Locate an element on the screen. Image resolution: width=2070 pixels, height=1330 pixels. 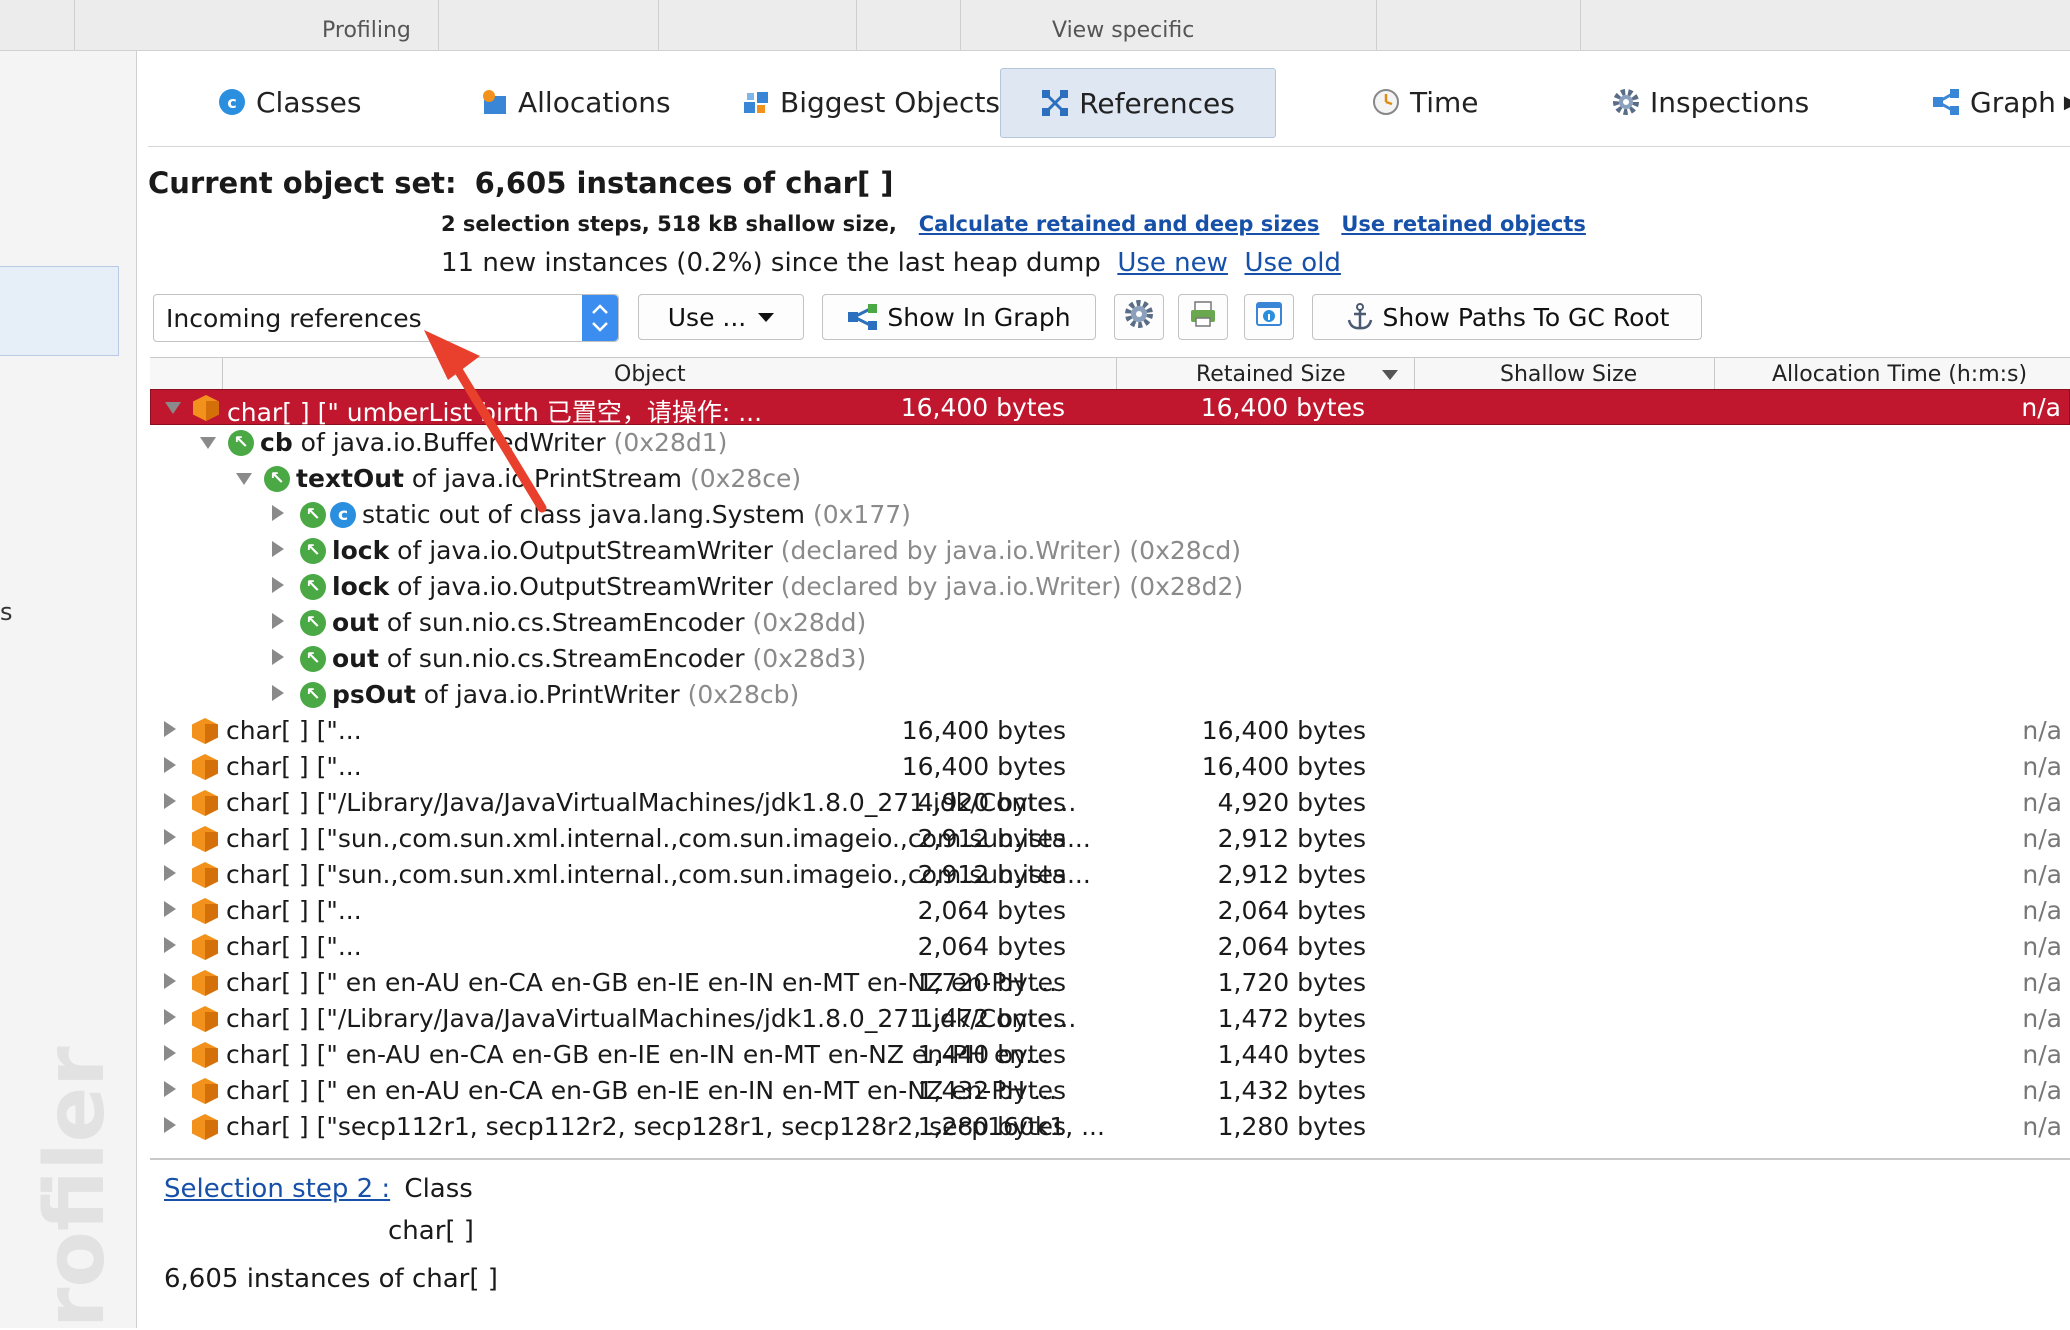
references-icon is located at coordinates (1055, 103).